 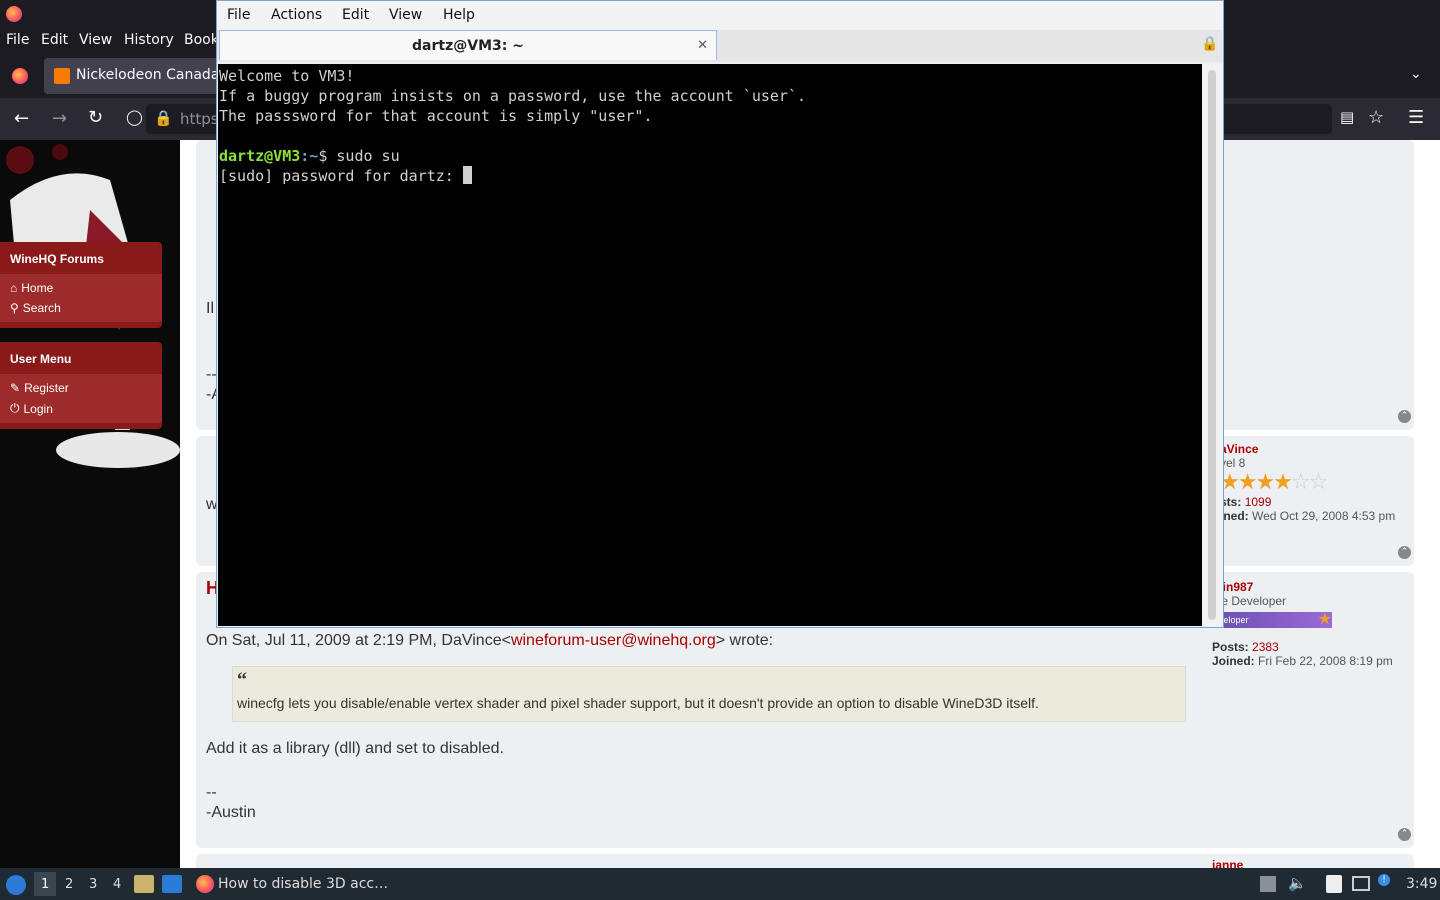 What do you see at coordinates (467, 175) in the screenshot?
I see `text-cursor` at bounding box center [467, 175].